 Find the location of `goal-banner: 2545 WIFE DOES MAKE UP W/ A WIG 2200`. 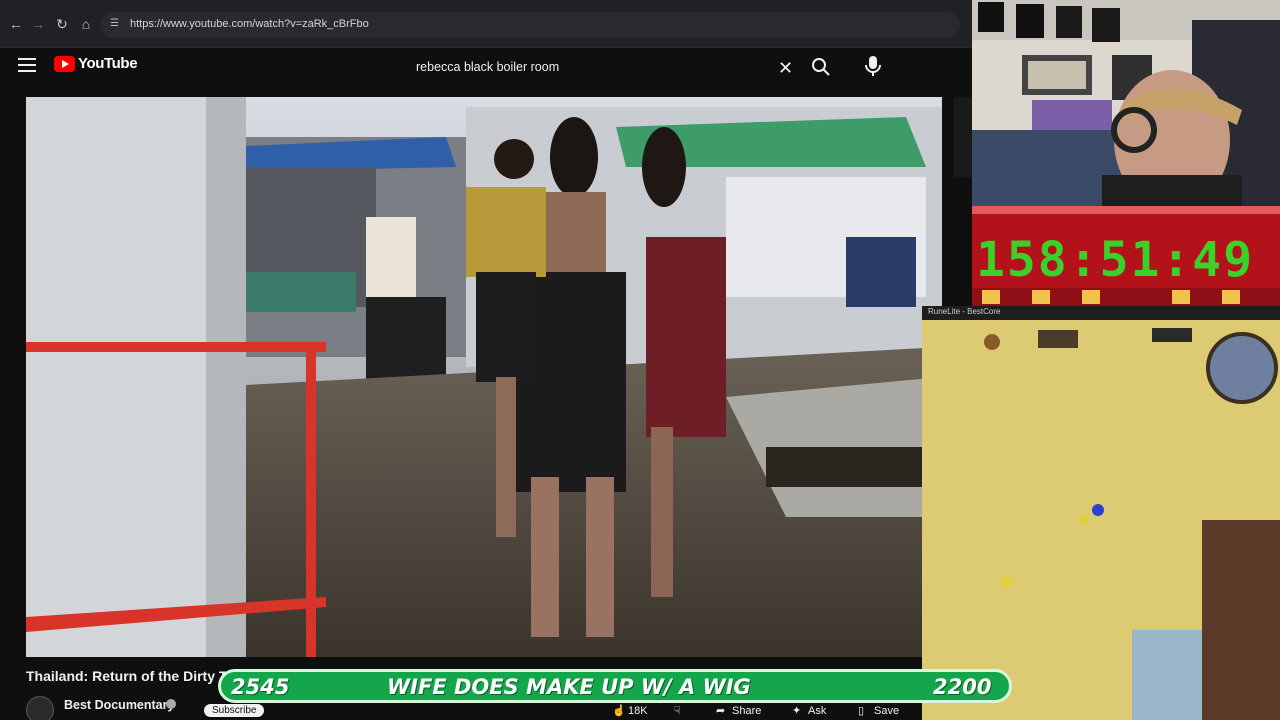

goal-banner: 2545 WIFE DOES MAKE UP W/ A WIG 2200 is located at coordinates (615, 686).